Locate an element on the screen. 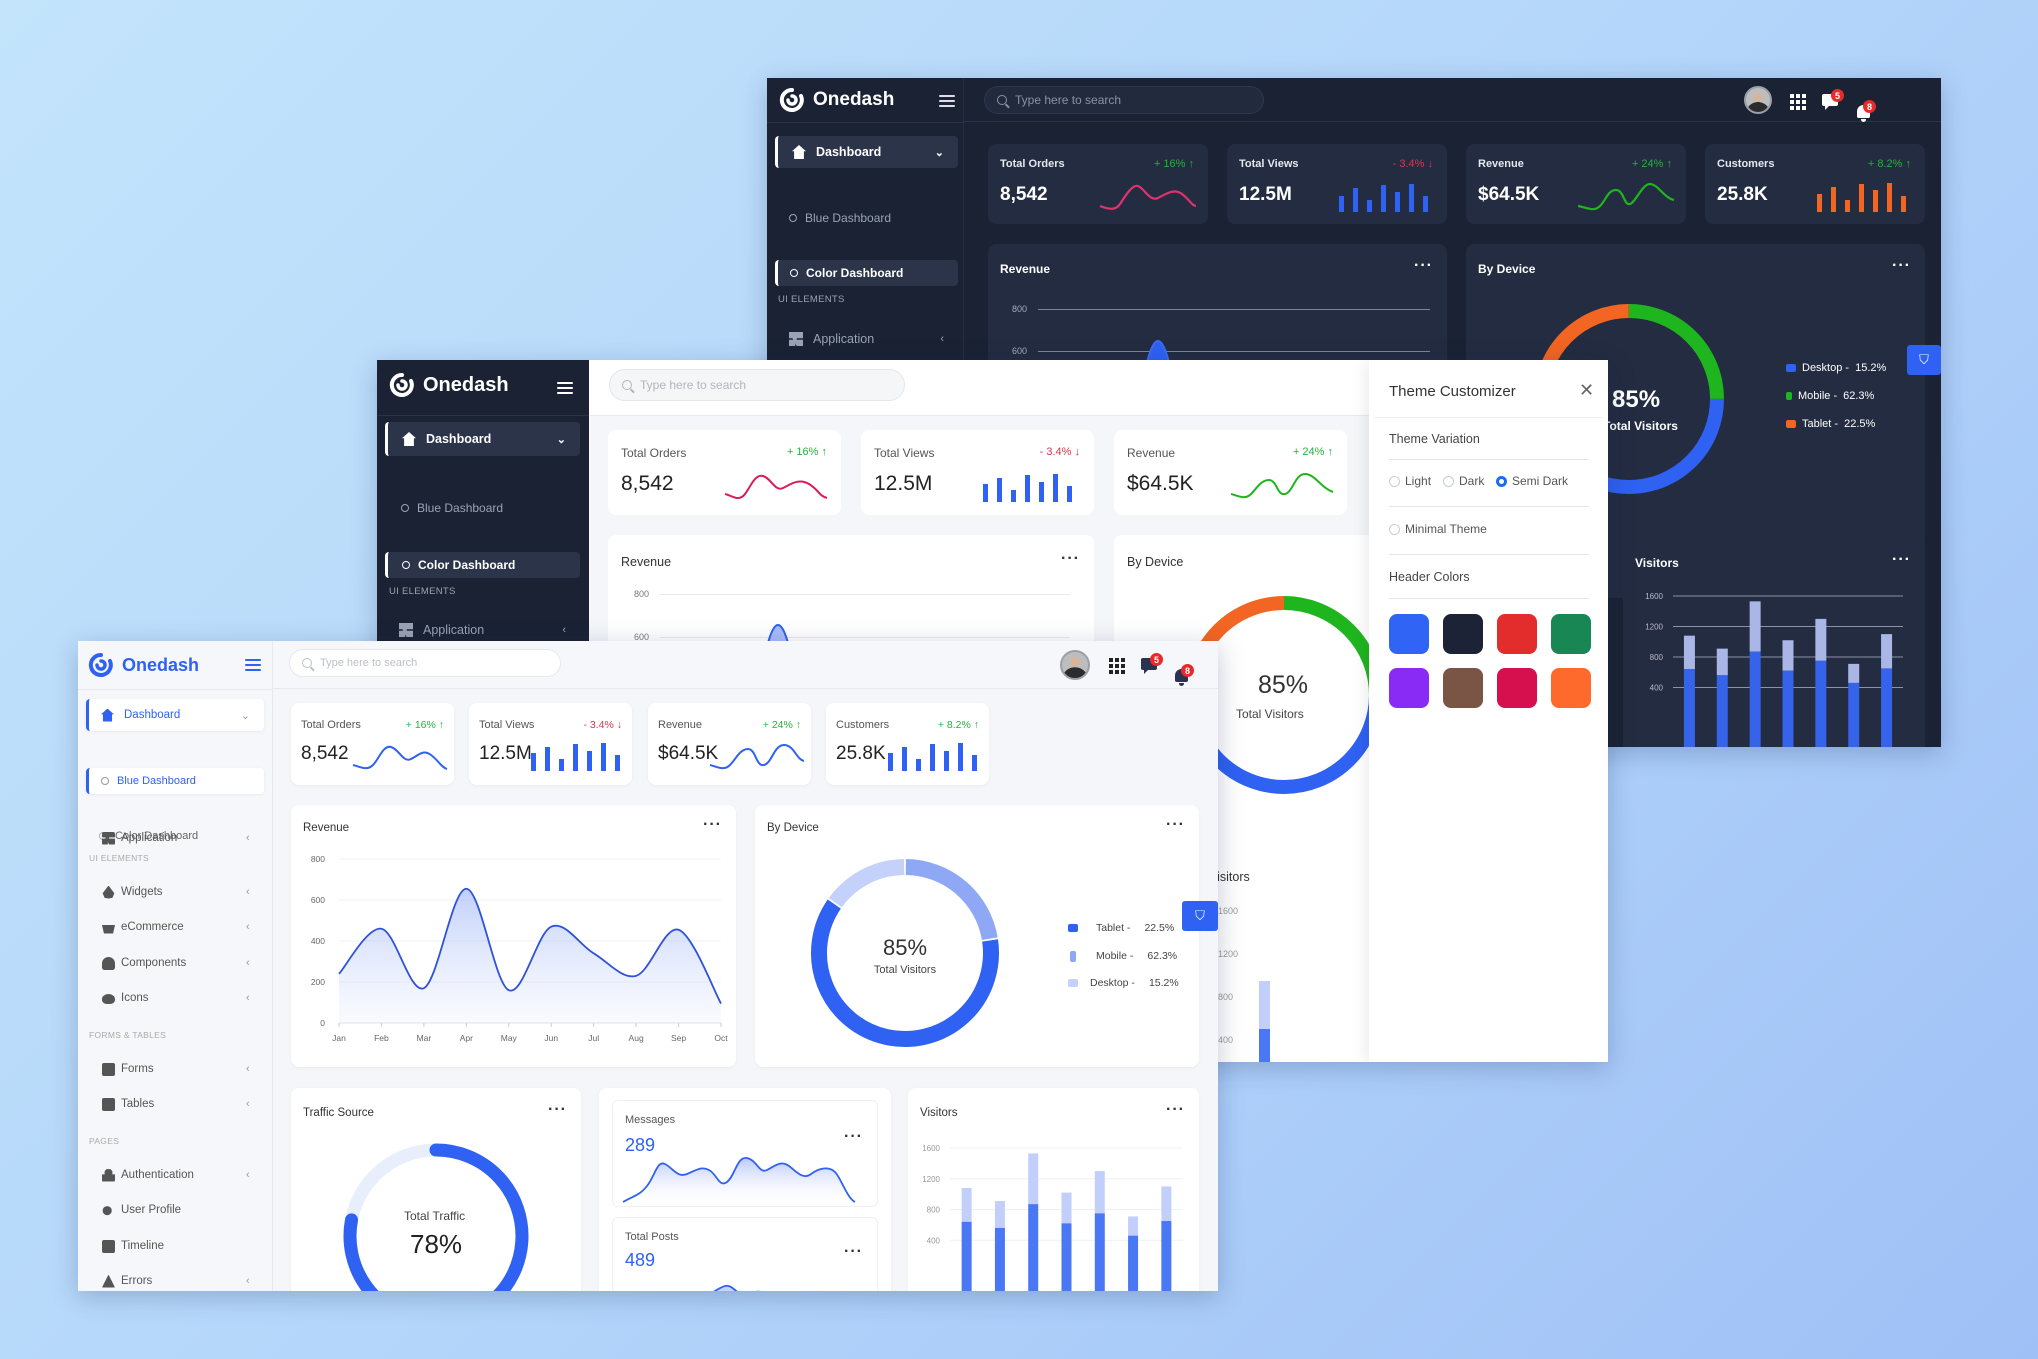 Image resolution: width=2038 pixels, height=1359 pixels. award-icon is located at coordinates (108, 963).